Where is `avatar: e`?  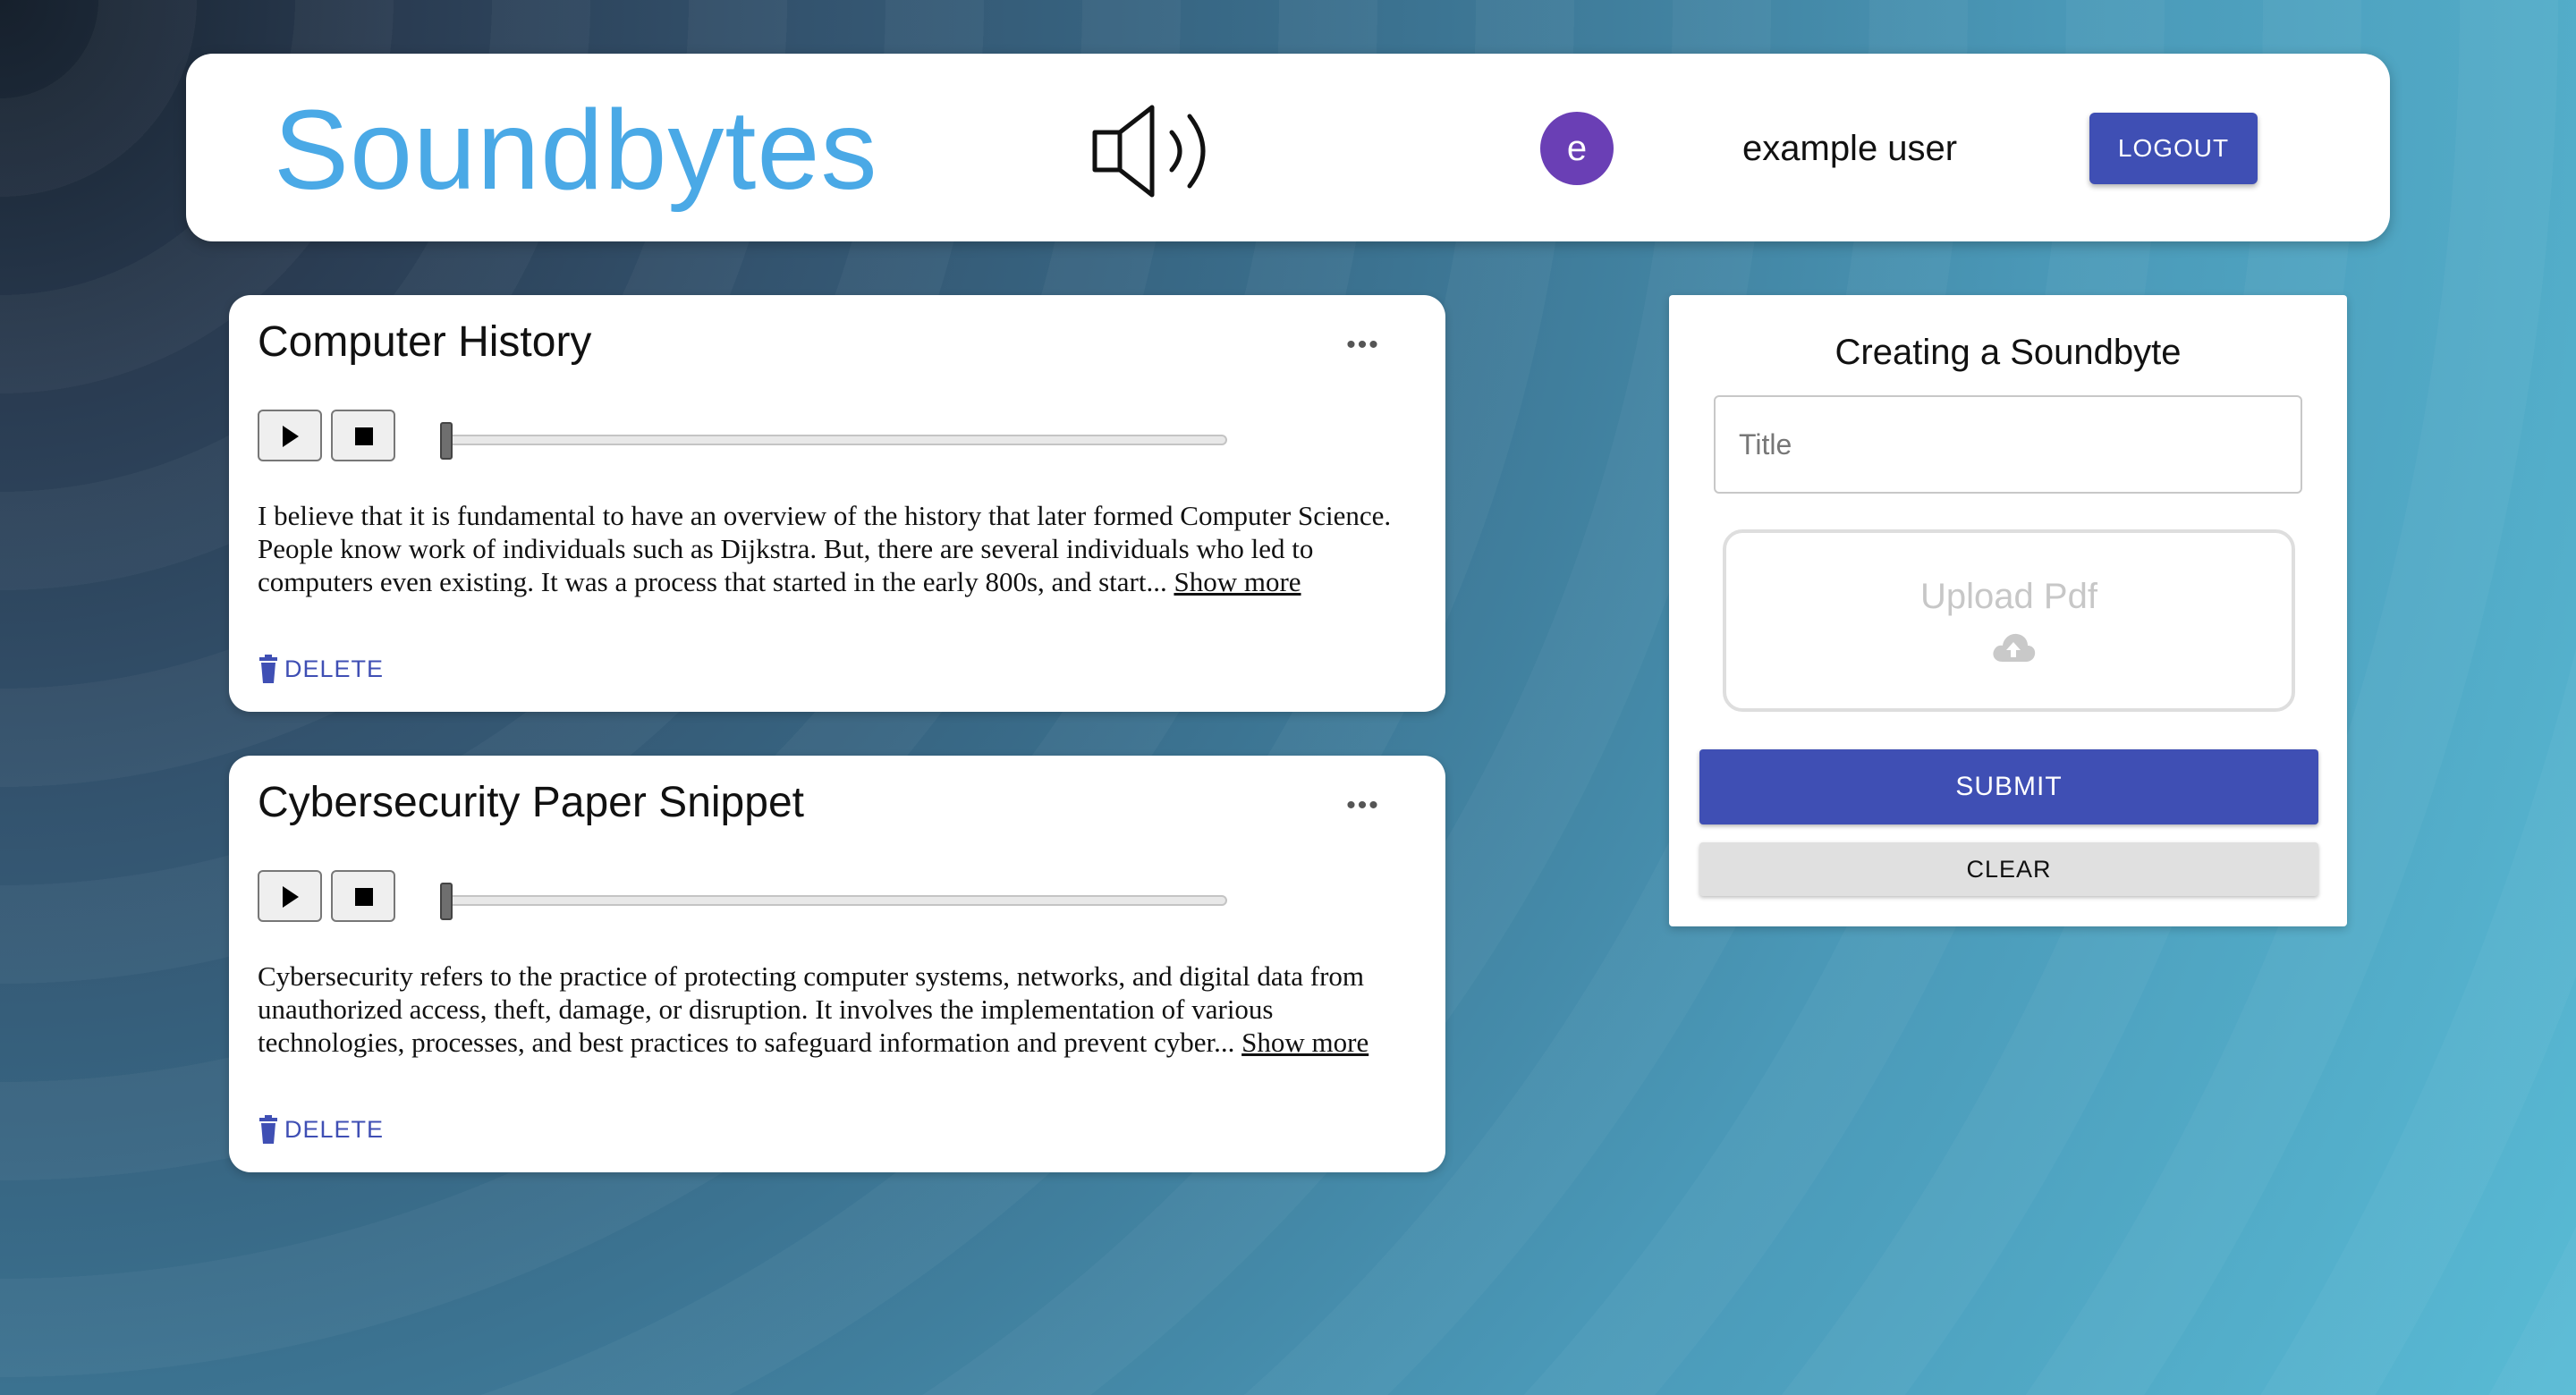 avatar: e is located at coordinates (1577, 148).